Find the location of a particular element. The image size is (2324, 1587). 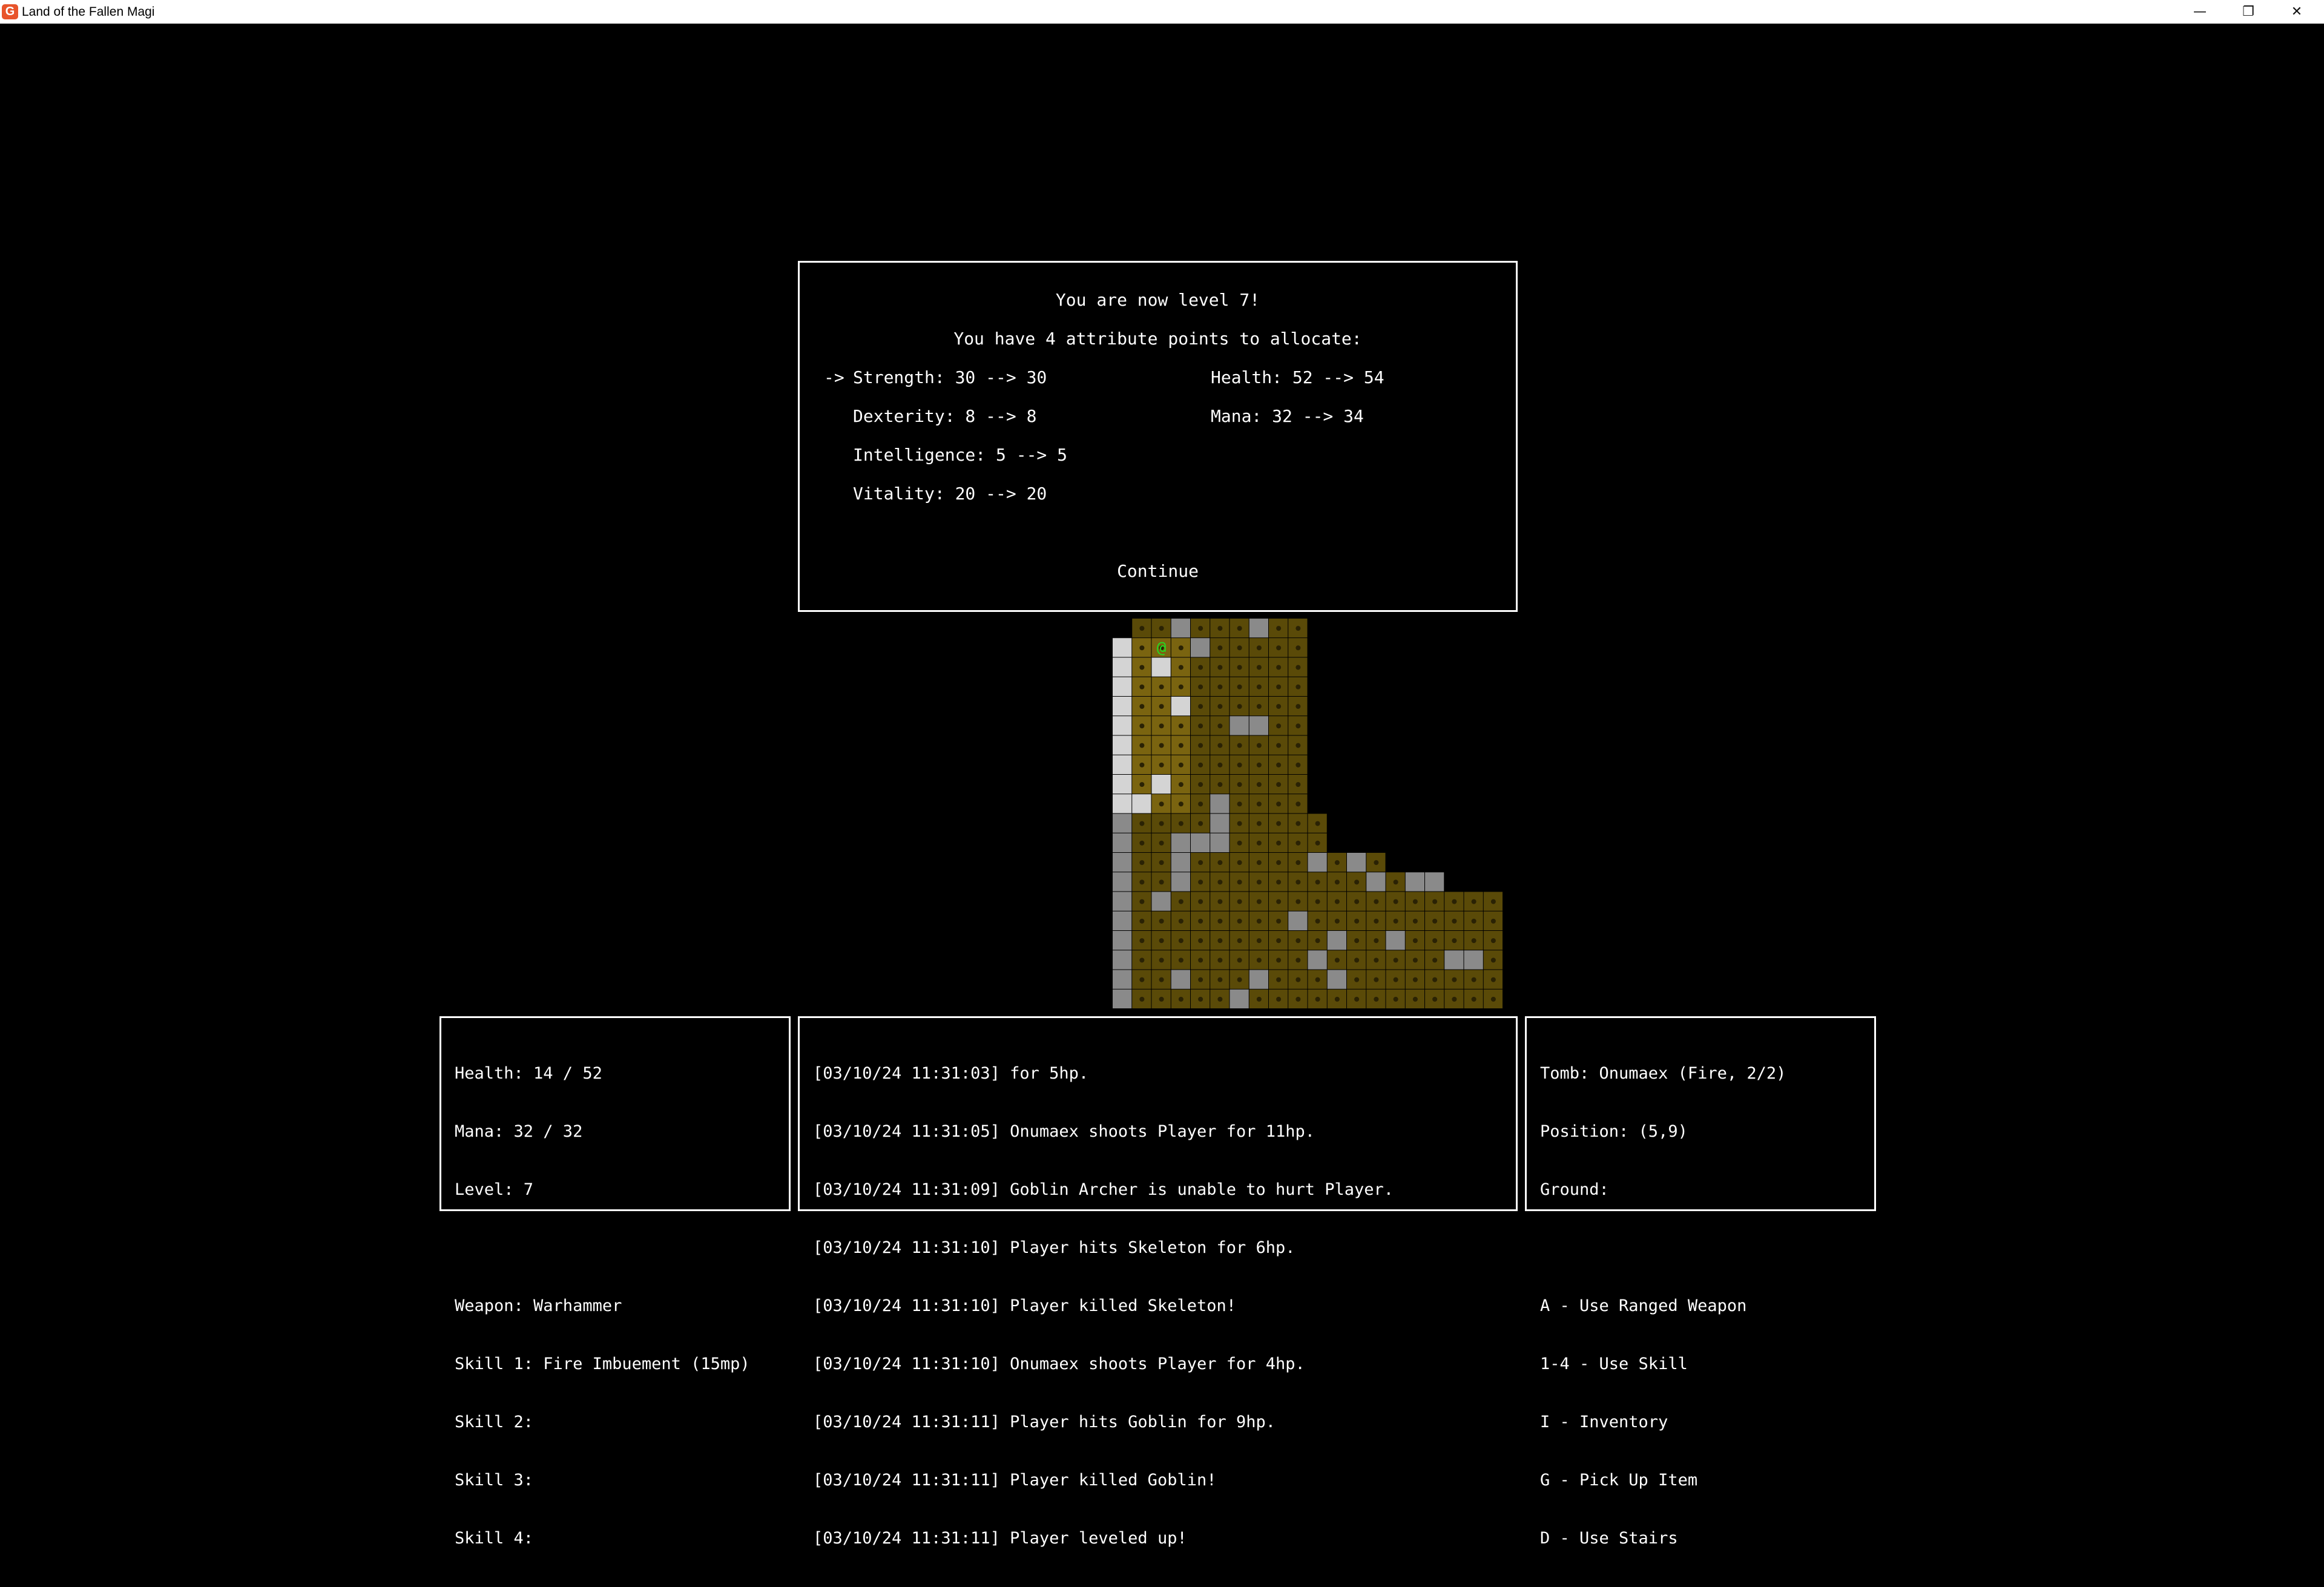

close-icon: ✕ is located at coordinates (2297, 12).